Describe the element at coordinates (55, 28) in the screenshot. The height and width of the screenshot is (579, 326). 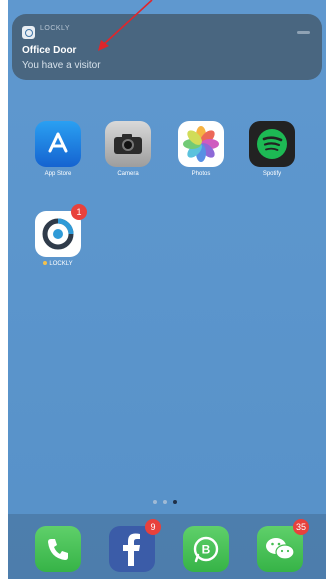
I see `notification-app-name: LOCKLY` at that location.